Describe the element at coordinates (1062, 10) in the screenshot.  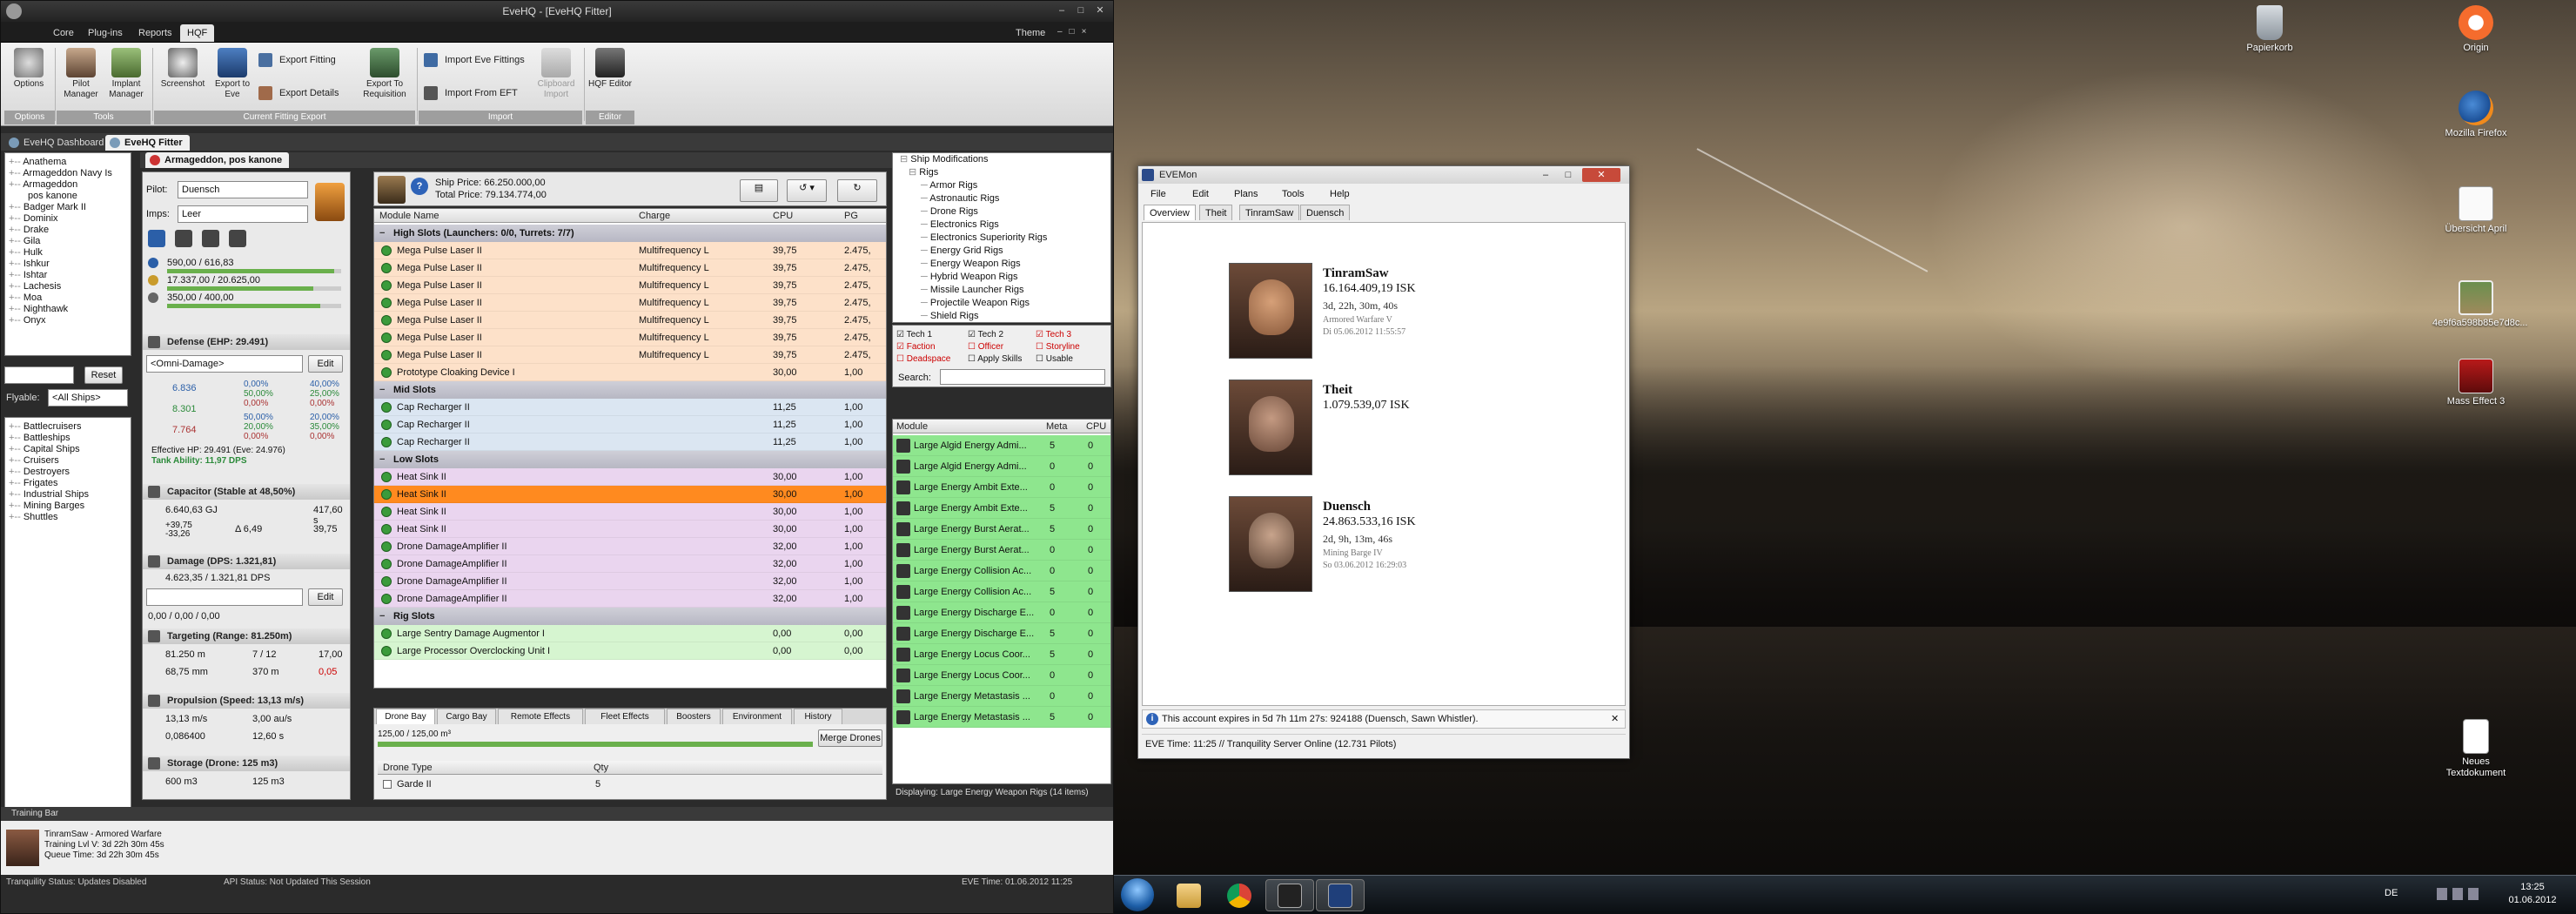
I see `minimize-button: –` at that location.